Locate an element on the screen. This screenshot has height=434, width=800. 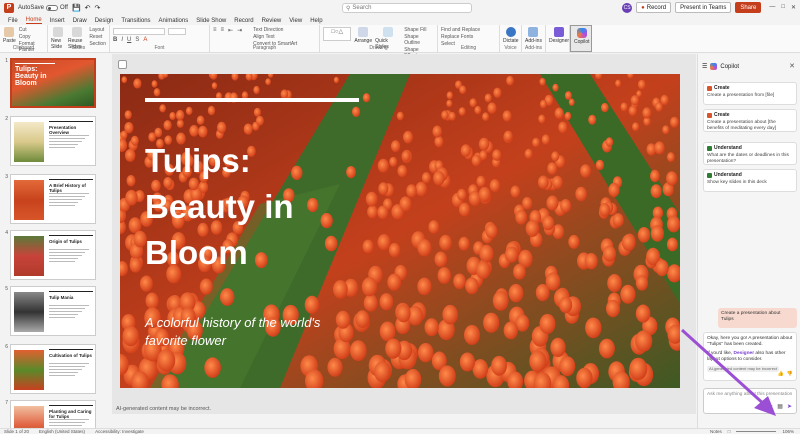
thumbnail-image is located at coordinates (29, 142).